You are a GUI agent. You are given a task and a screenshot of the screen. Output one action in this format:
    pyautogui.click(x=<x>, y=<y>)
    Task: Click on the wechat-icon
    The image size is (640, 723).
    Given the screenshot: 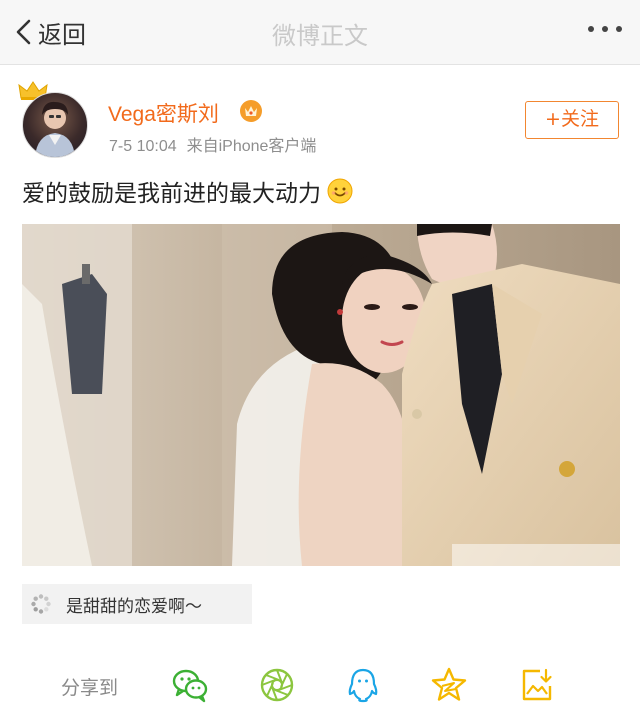 What is the action you would take?
    pyautogui.click(x=190, y=686)
    